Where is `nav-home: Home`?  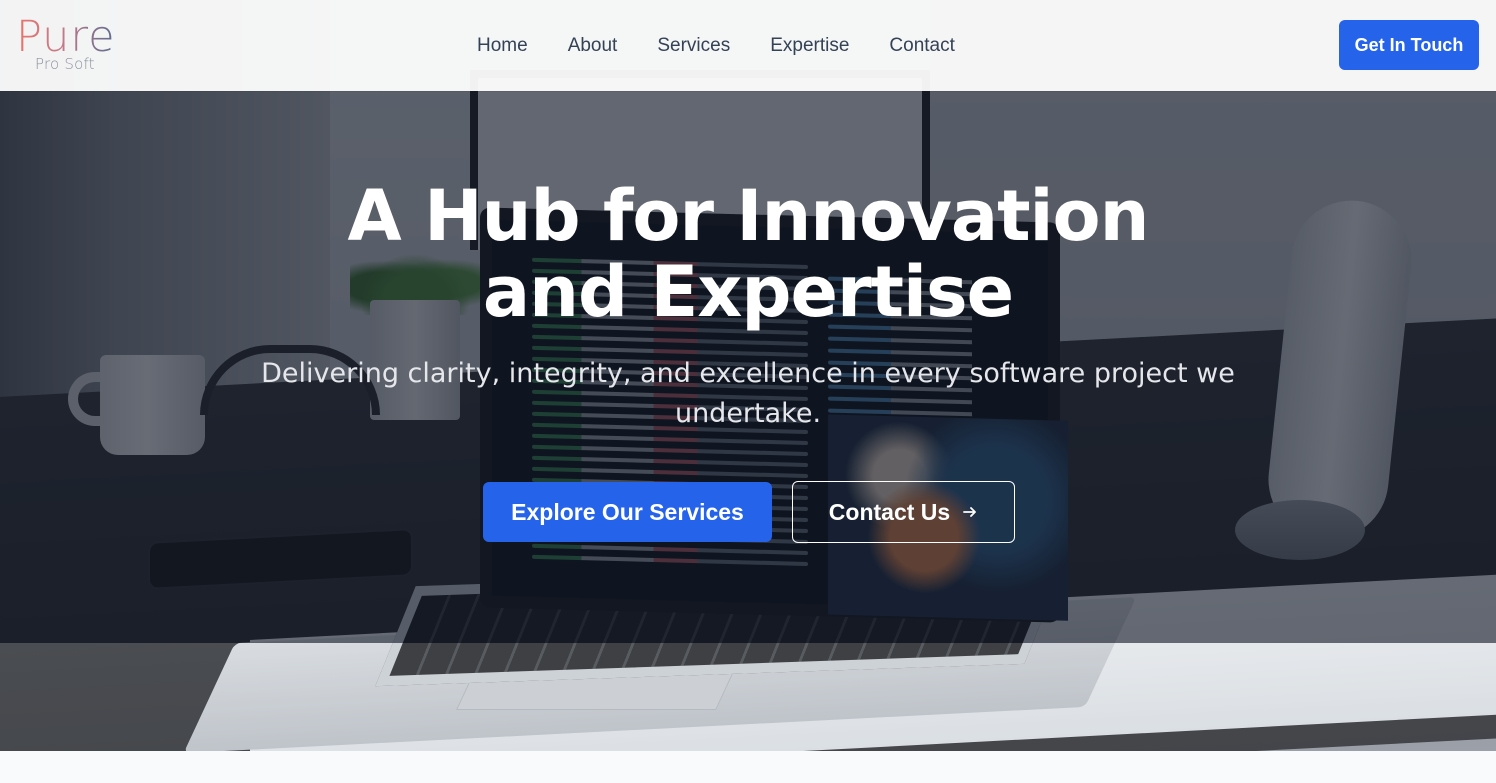
nav-home: Home is located at coordinates (502, 46).